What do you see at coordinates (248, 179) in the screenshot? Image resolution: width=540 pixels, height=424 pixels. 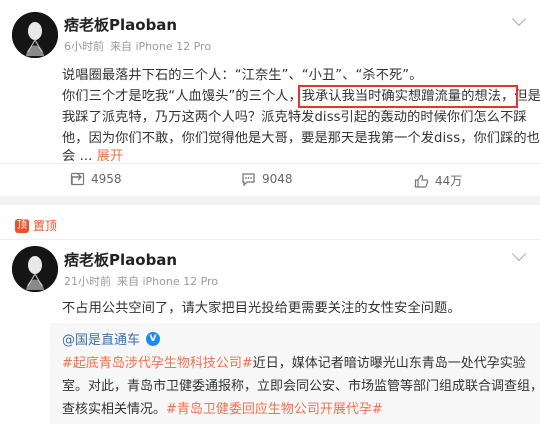 I see `comment-icon` at bounding box center [248, 179].